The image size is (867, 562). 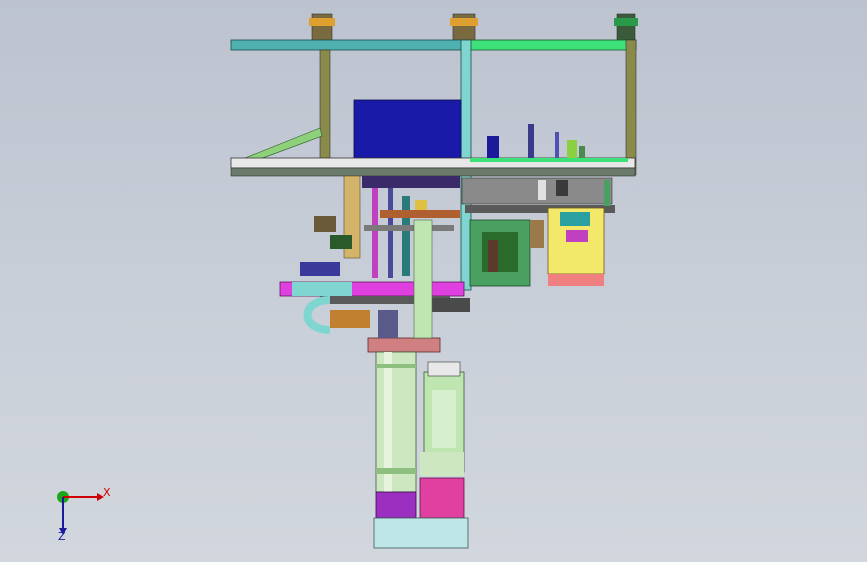 What do you see at coordinates (433, 172) in the screenshot?
I see `platform-underside` at bounding box center [433, 172].